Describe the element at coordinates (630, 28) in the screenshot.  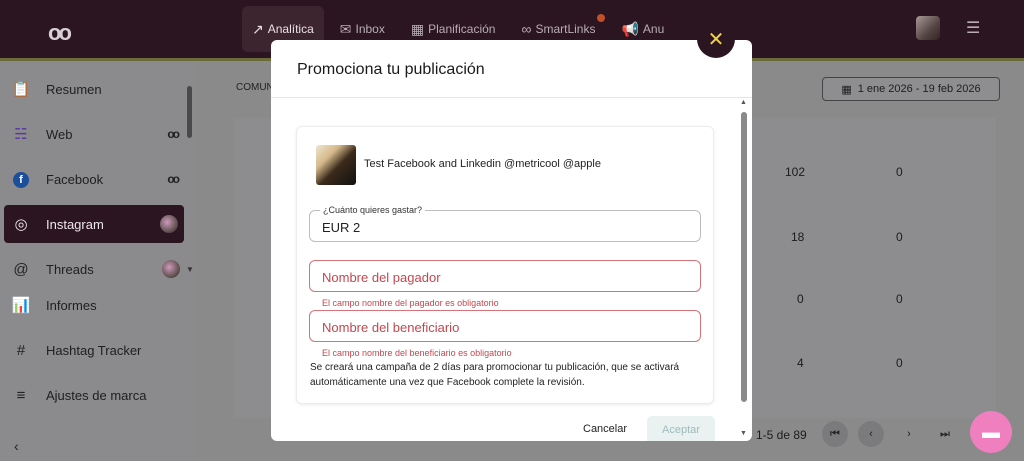
I see `megaphone-icon: 📢` at that location.